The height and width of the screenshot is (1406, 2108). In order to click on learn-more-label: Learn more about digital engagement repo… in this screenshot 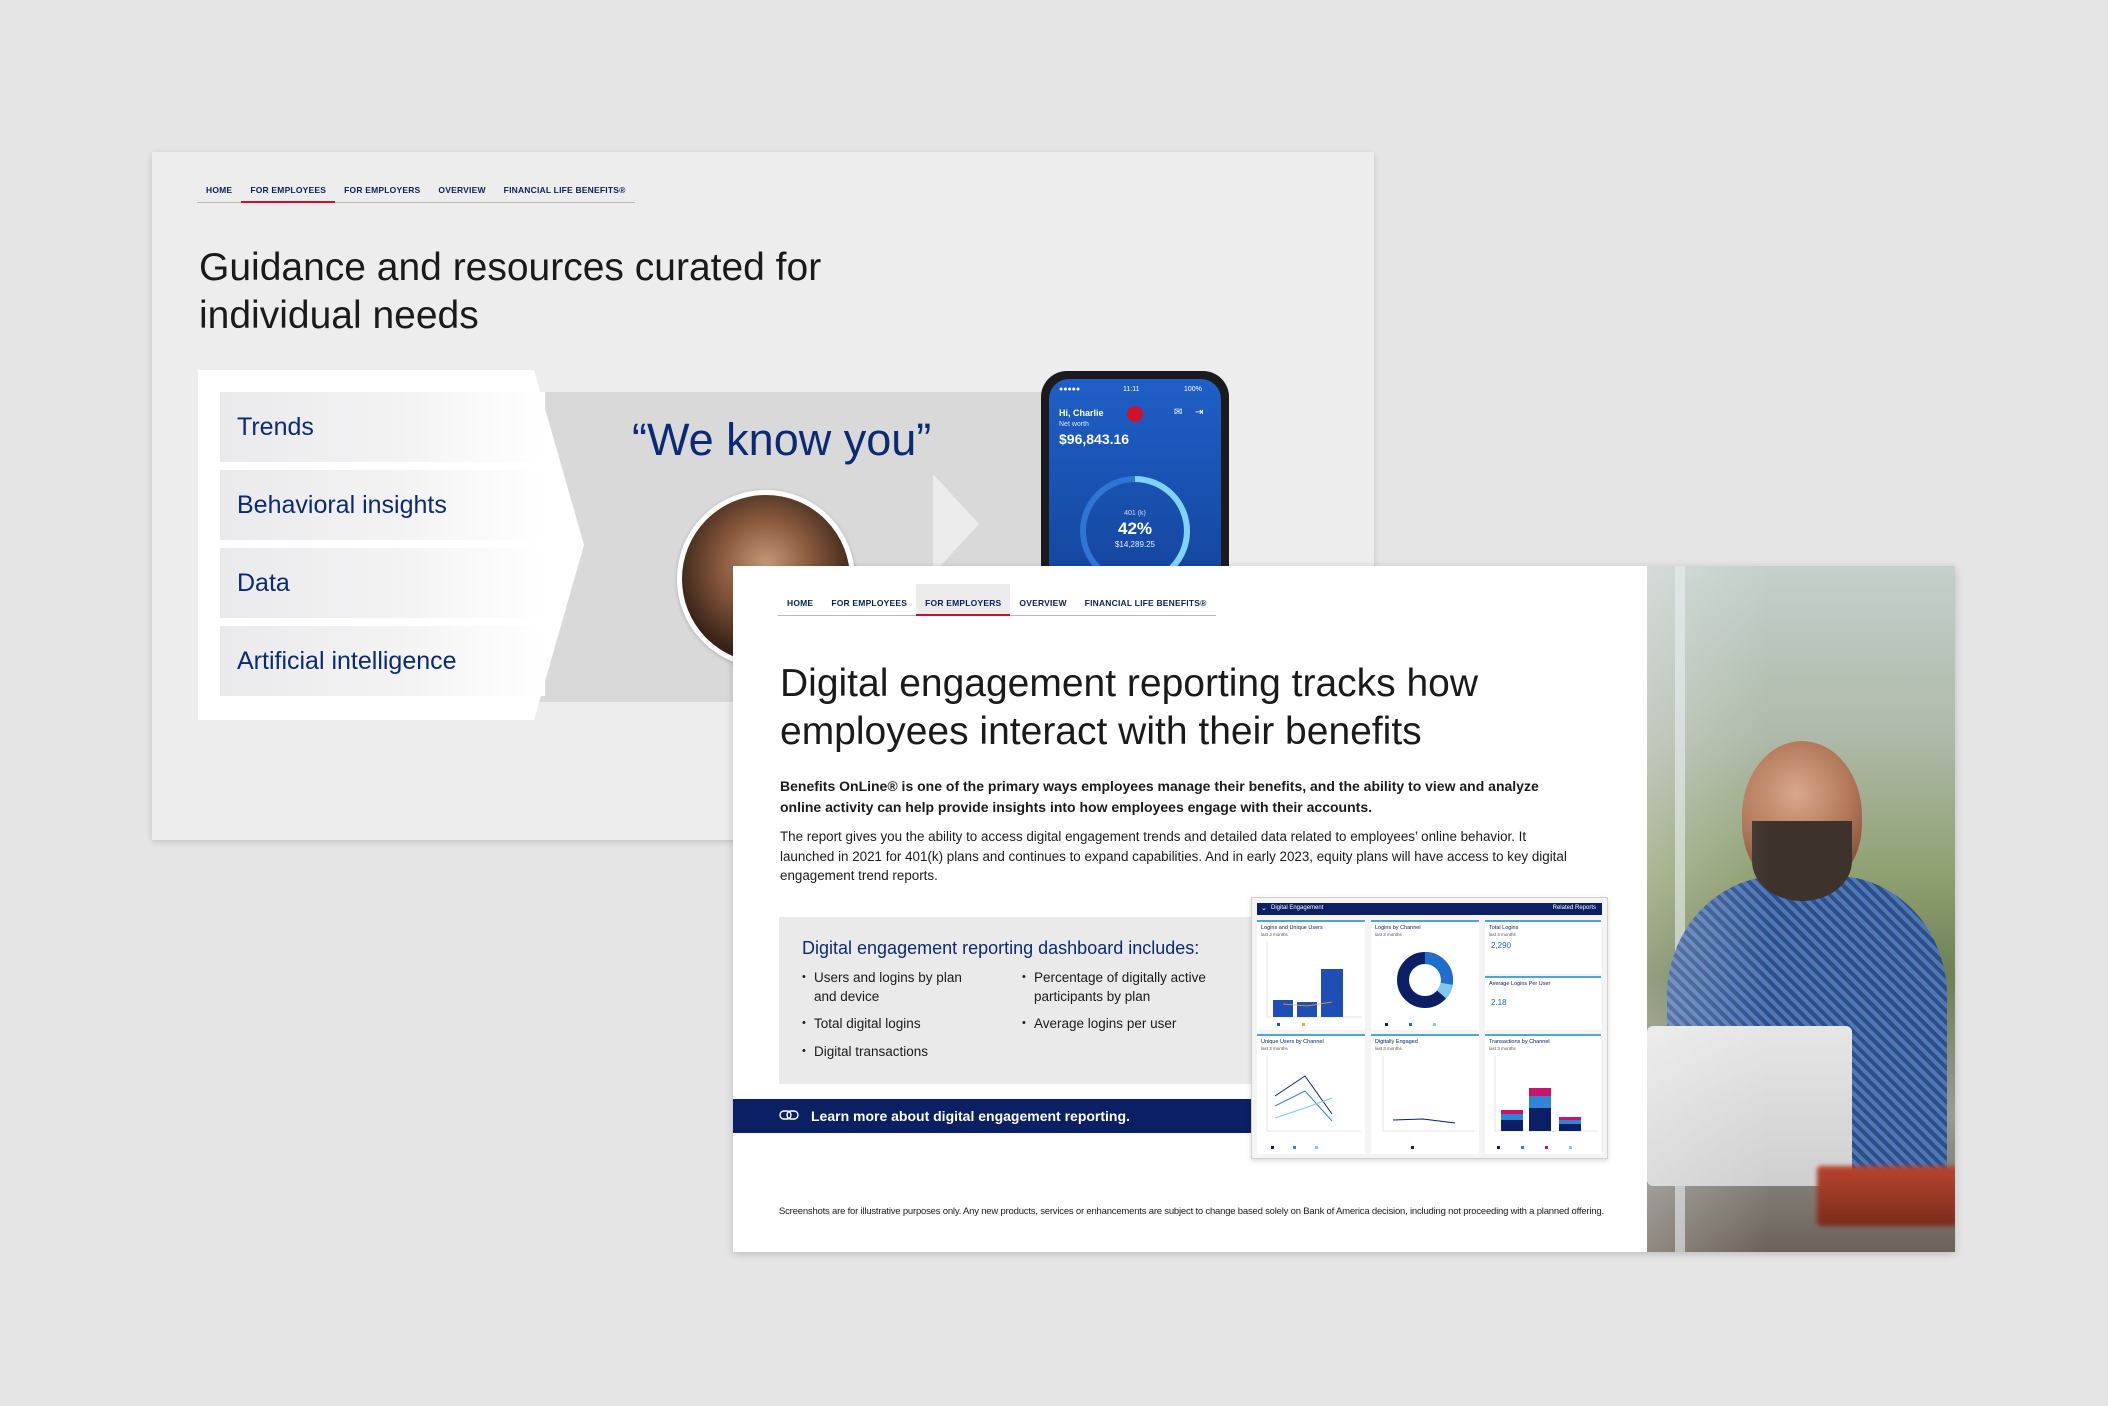, I will do `click(970, 1116)`.